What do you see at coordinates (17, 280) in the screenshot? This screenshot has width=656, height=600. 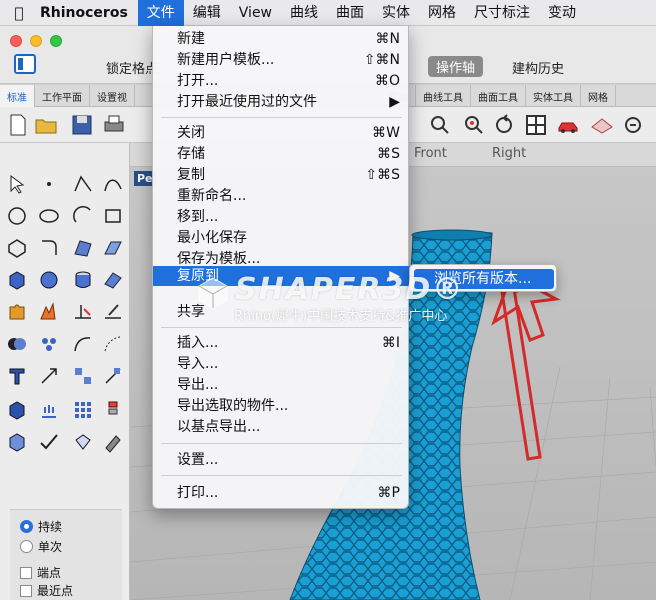 I see `box-solid-icon` at bounding box center [17, 280].